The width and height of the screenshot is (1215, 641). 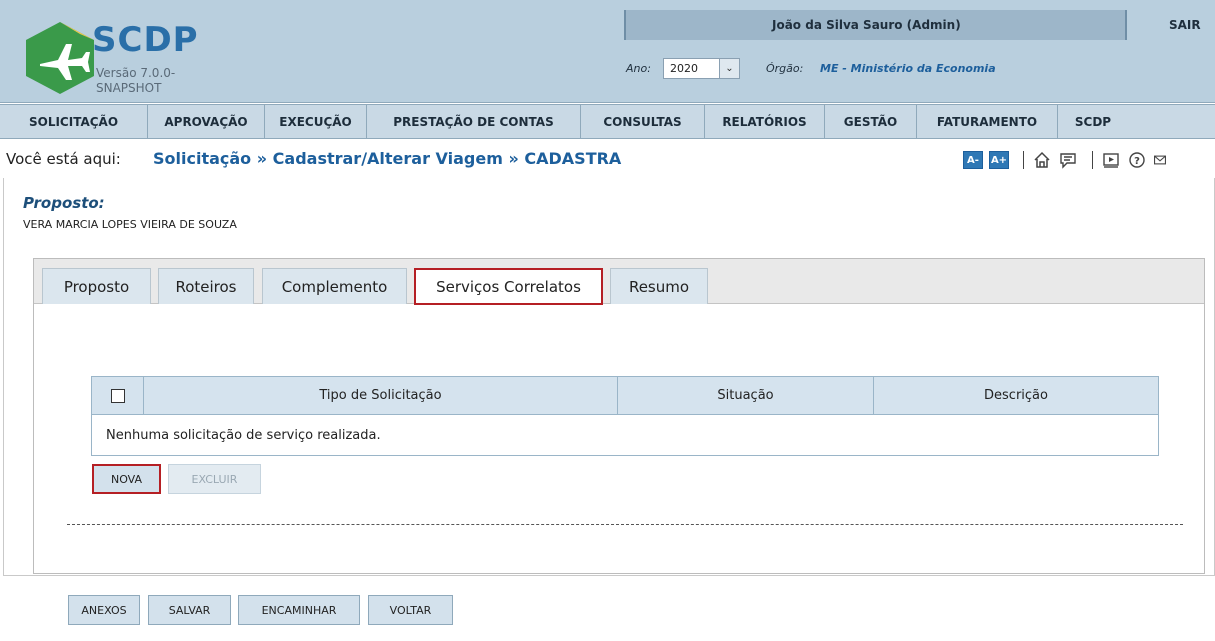 What do you see at coordinates (74, 121) in the screenshot?
I see `menu-solicitacao: SOLICITAÇÃO` at bounding box center [74, 121].